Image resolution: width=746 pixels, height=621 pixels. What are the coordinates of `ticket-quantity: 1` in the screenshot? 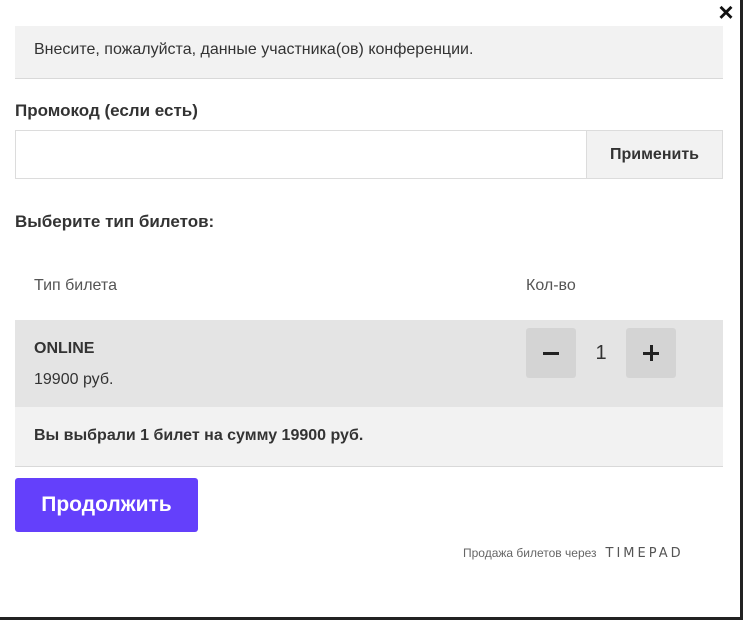 It's located at (601, 353).